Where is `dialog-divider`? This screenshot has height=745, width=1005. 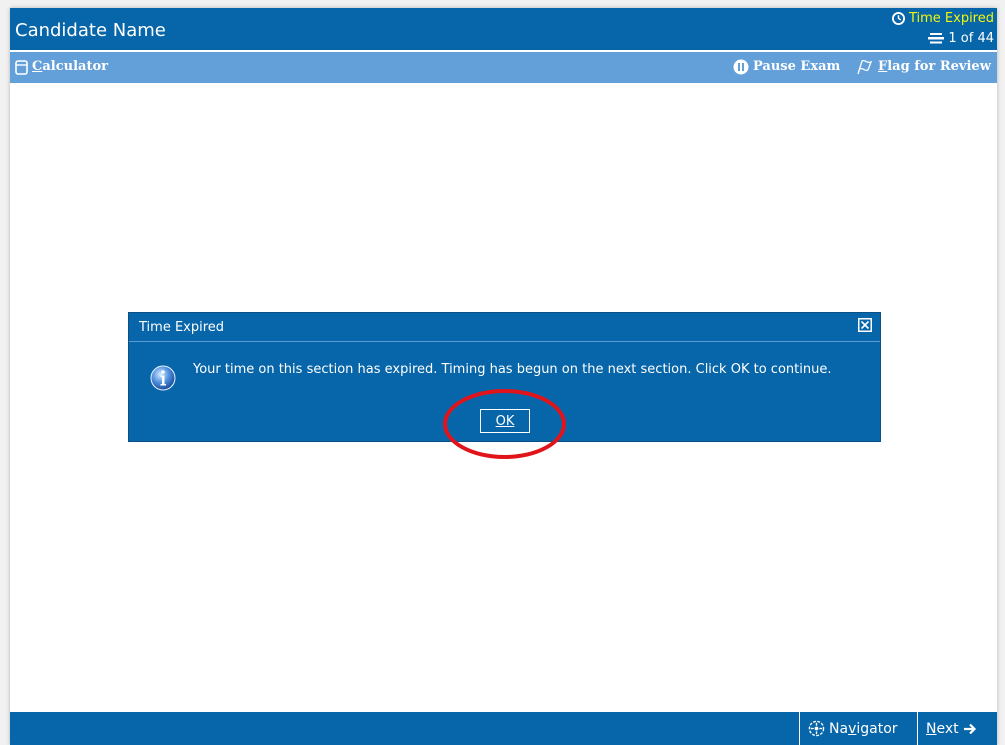
dialog-divider is located at coordinates (504, 341).